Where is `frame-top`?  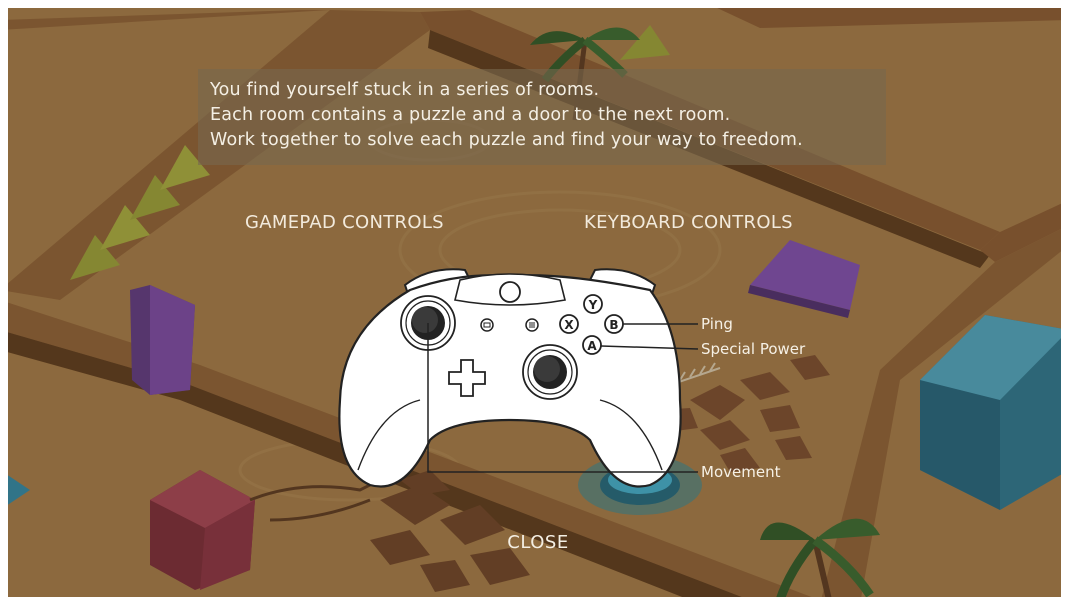
frame-top is located at coordinates (534, 4).